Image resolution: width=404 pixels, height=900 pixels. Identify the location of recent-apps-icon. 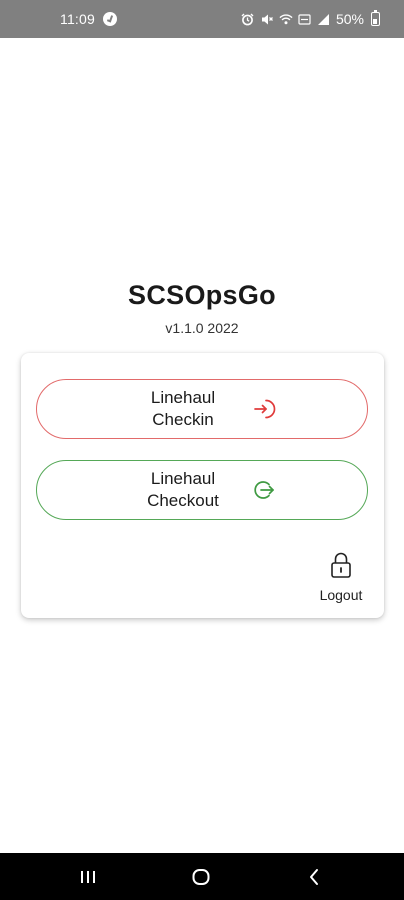
(88, 877).